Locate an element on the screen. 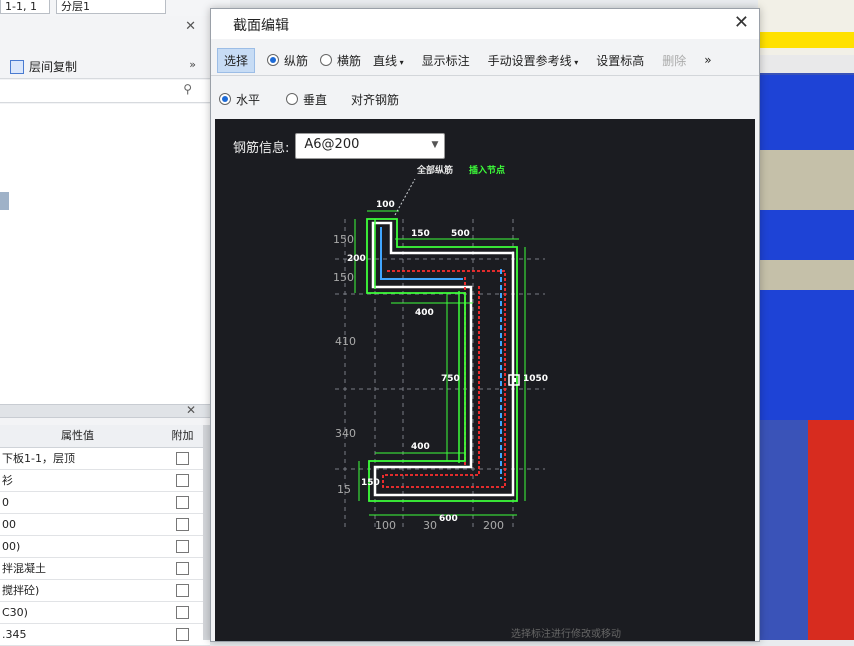 The height and width of the screenshot is (646, 854). section-outline is located at coordinates (443, 359).